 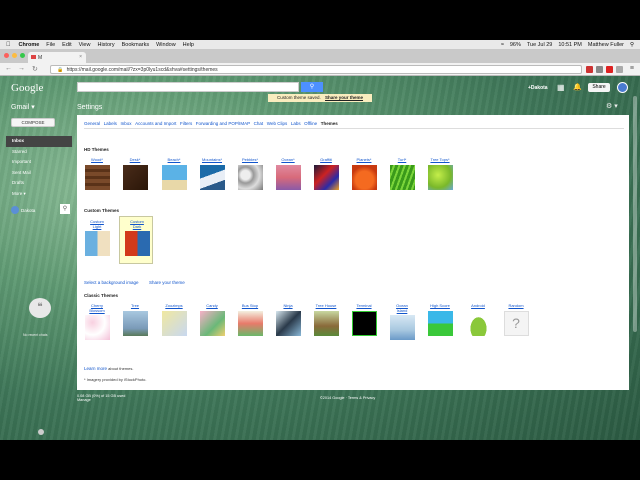 What do you see at coordinates (110, 123) in the screenshot?
I see `tab-labels: Labels` at bounding box center [110, 123].